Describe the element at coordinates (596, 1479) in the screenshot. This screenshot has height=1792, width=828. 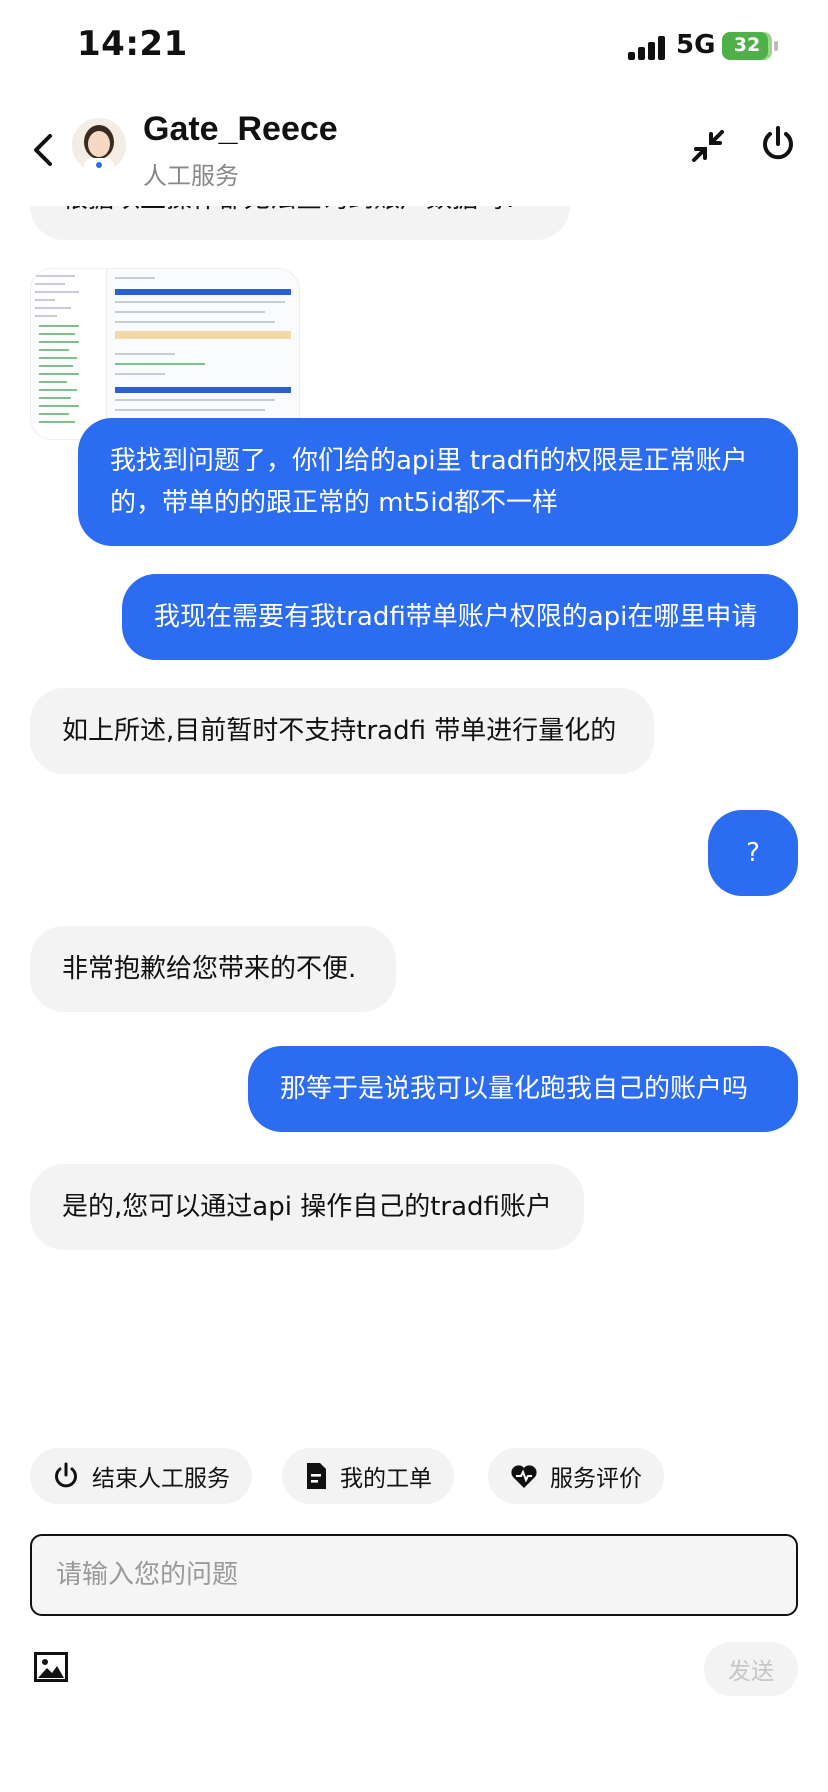
I see `rate-service-label: 服务评价` at that location.